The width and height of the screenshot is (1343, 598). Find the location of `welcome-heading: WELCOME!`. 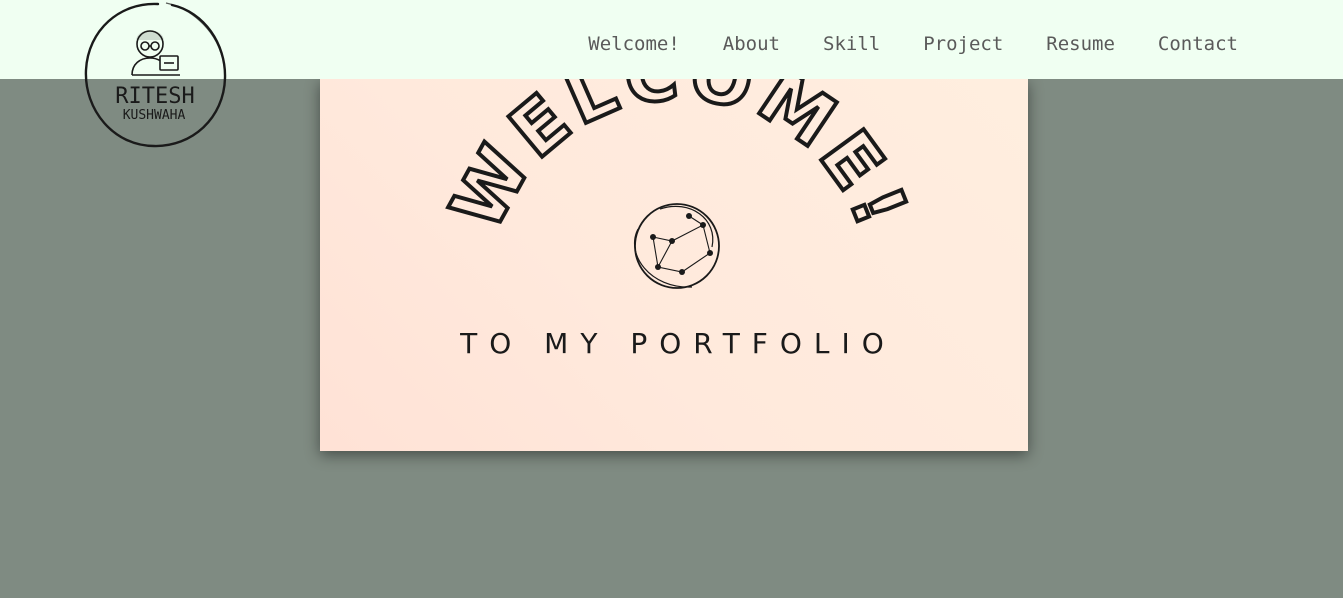

welcome-heading: WELCOME! is located at coordinates (679, 161).